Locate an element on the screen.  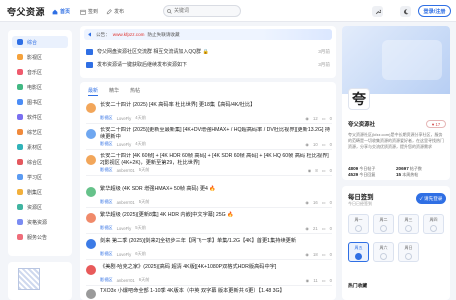
post-meta: 影视区 anberrr01 6天前 ◉ 11 ▭ 0 is located at coordinates (216, 280).